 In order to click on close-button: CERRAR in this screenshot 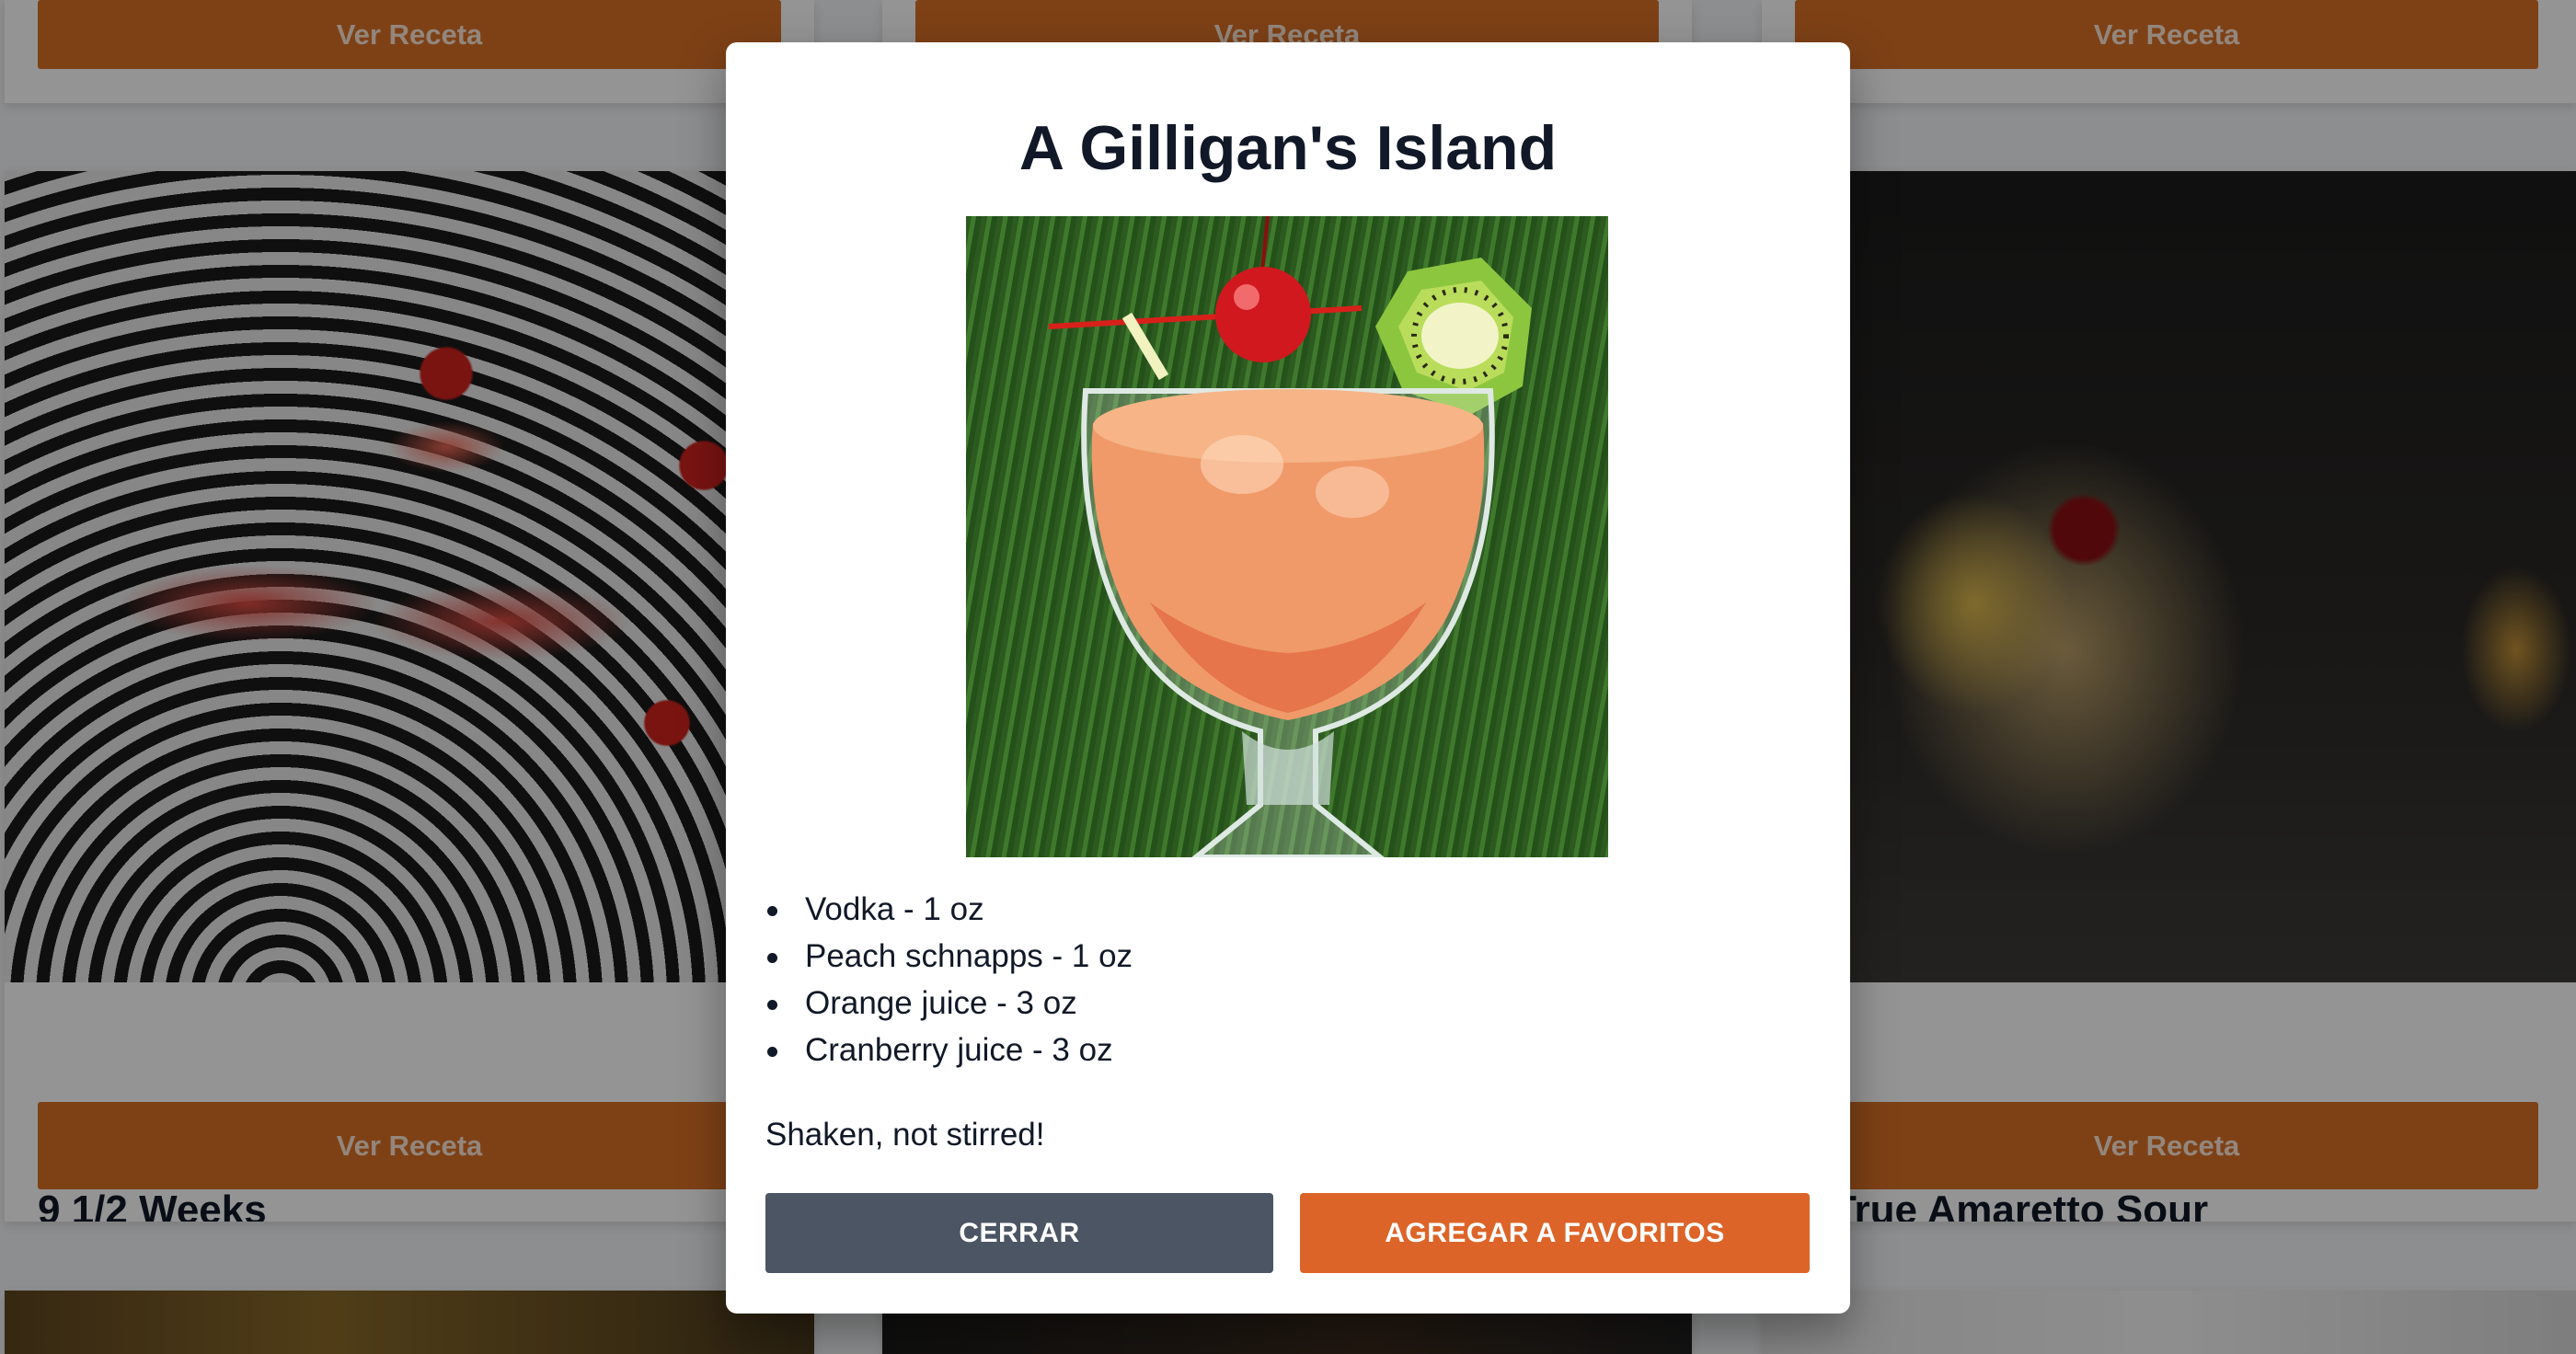, I will do `click(1019, 1233)`.